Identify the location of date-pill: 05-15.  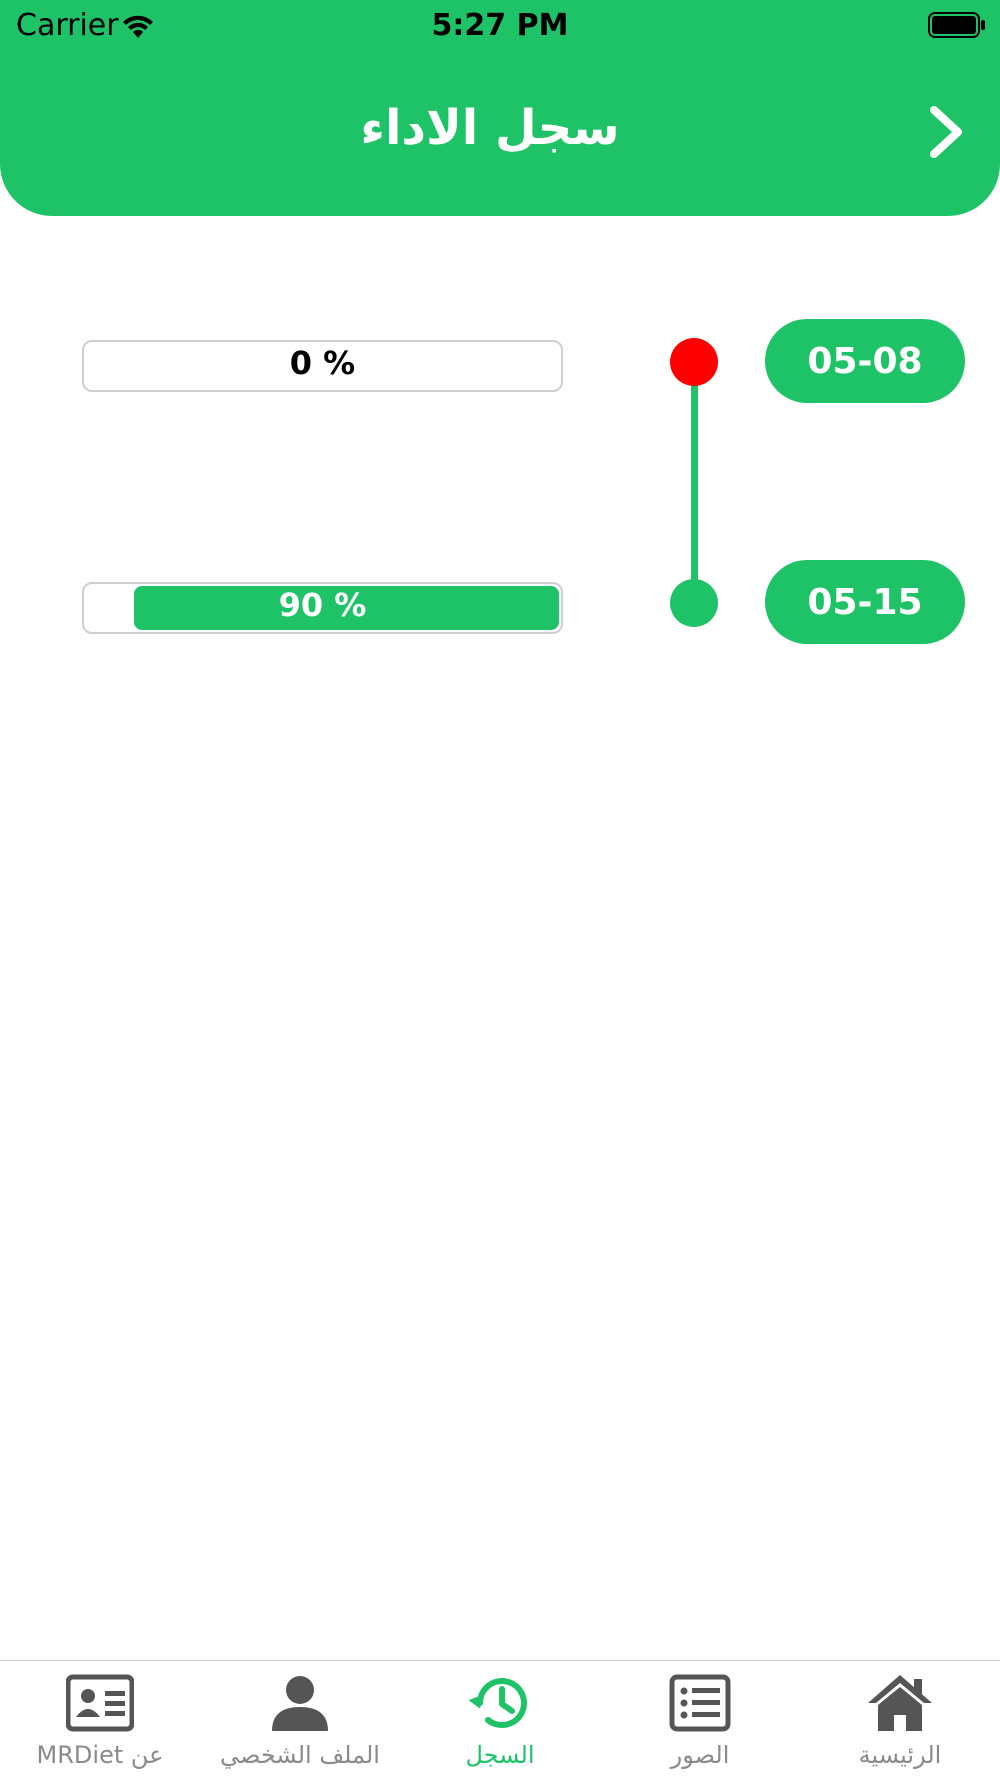
(865, 602).